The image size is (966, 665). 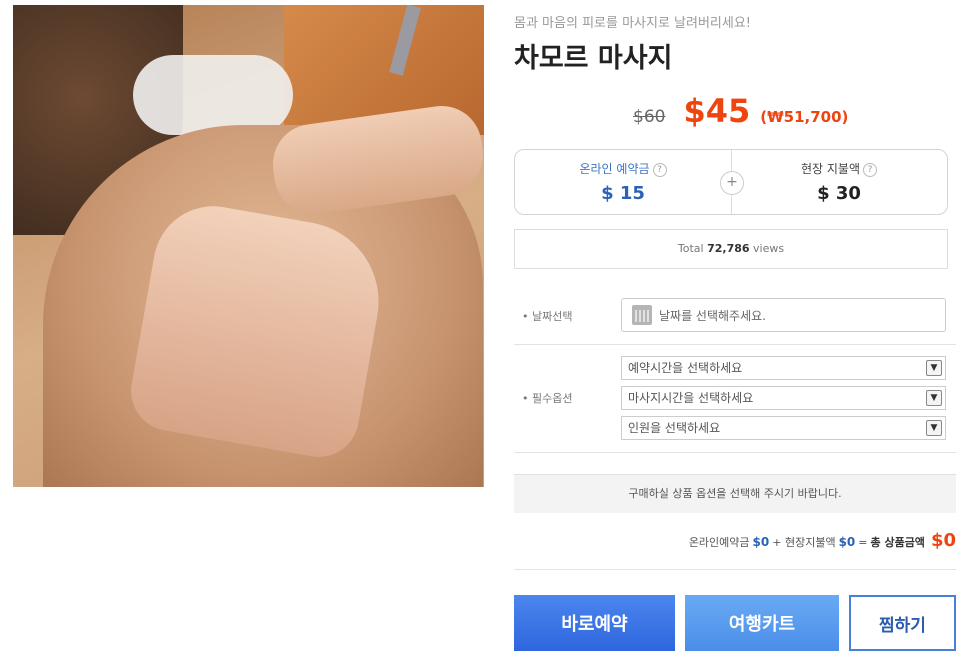 What do you see at coordinates (623, 182) in the screenshot?
I see `online-deposit: 온라인 예약금? $ 15` at bounding box center [623, 182].